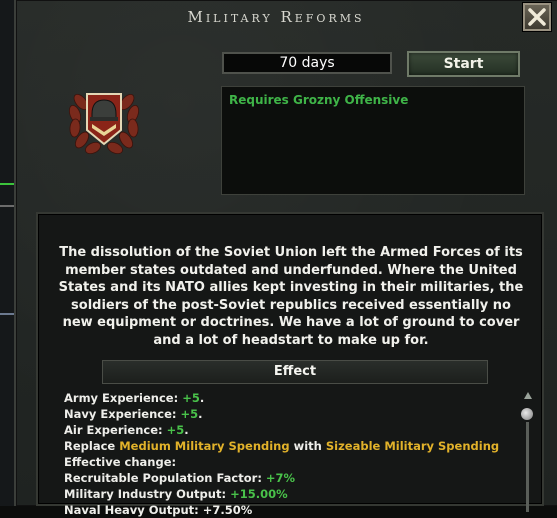 Image resolution: width=557 pixels, height=518 pixels. I want to click on spirit-from-link: Medium Military Spending, so click(204, 446).